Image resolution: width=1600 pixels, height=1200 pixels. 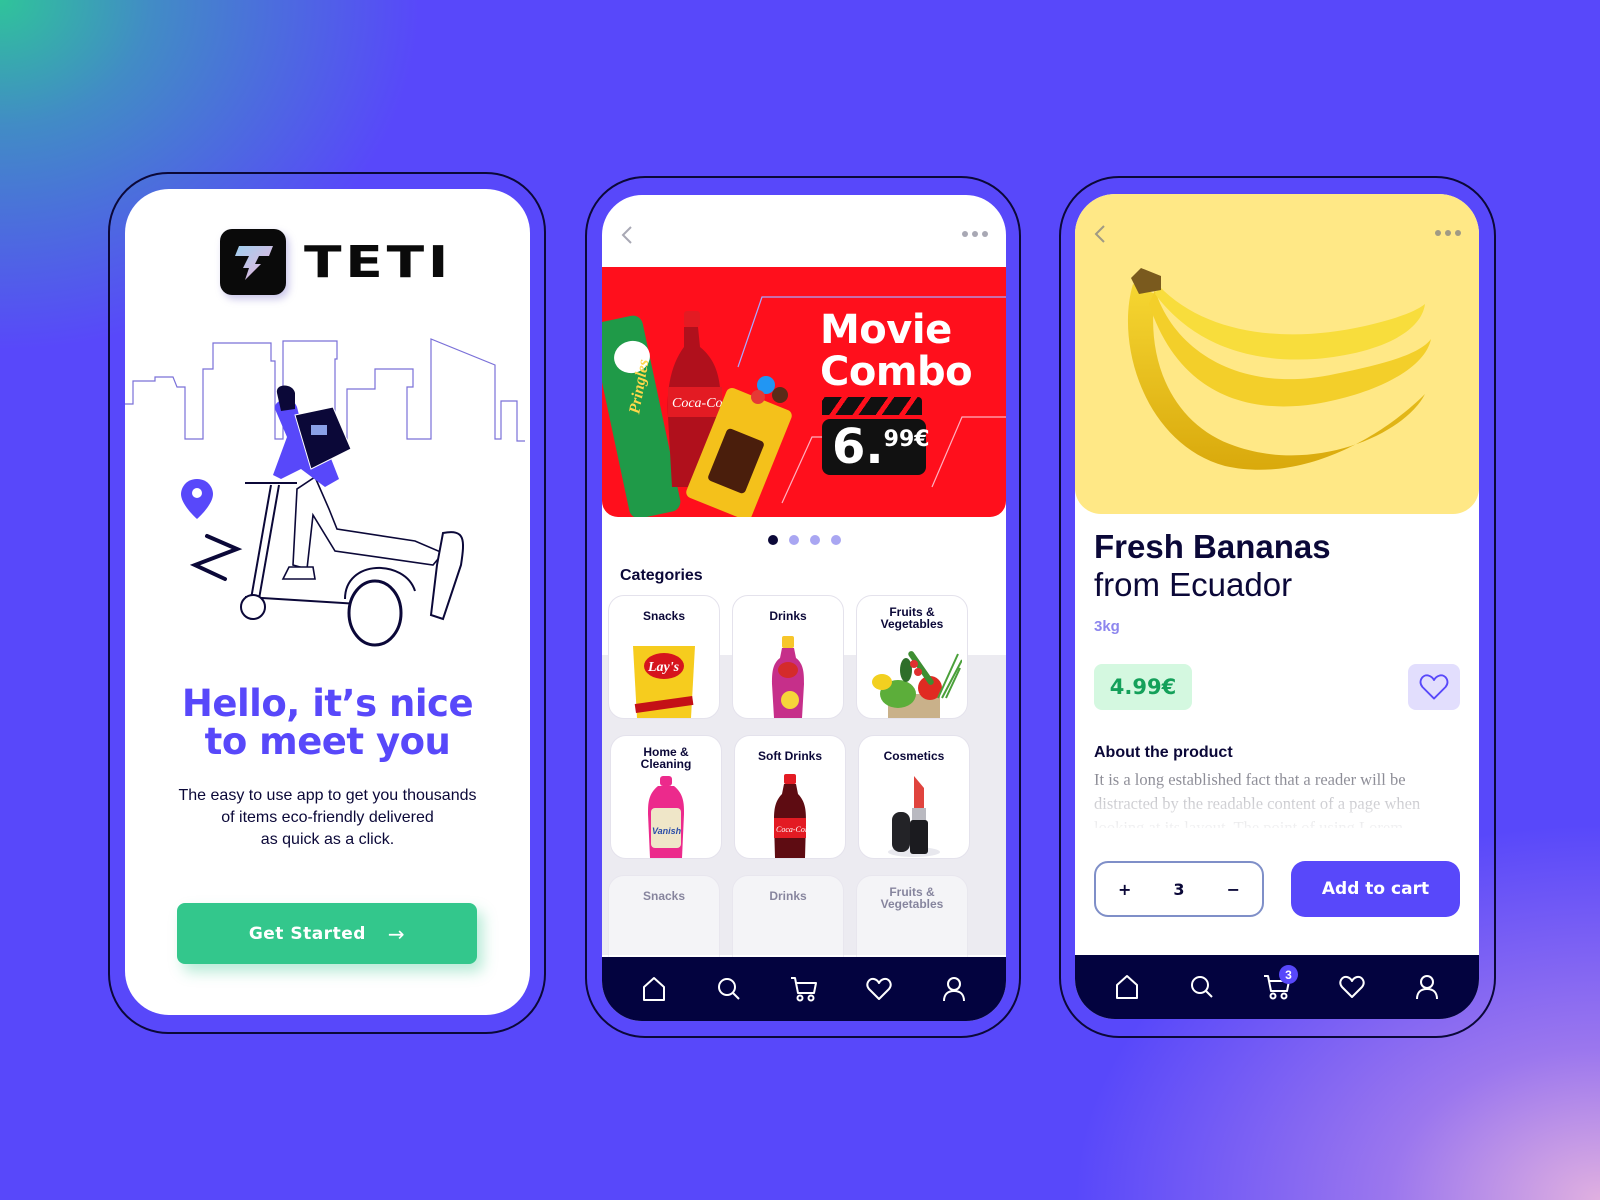 I want to click on banner-price-tag: 6. 99€, so click(x=876, y=437).